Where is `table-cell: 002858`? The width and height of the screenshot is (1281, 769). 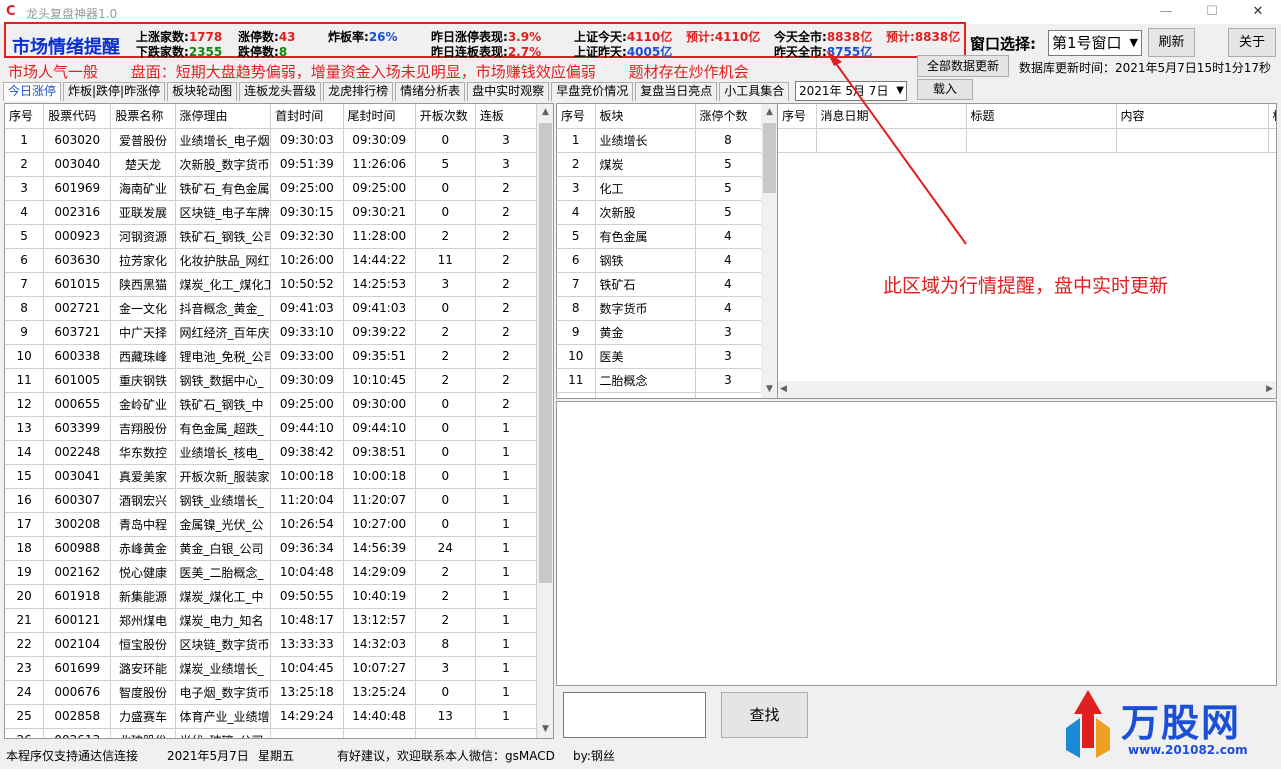 table-cell: 002858 is located at coordinates (77, 716).